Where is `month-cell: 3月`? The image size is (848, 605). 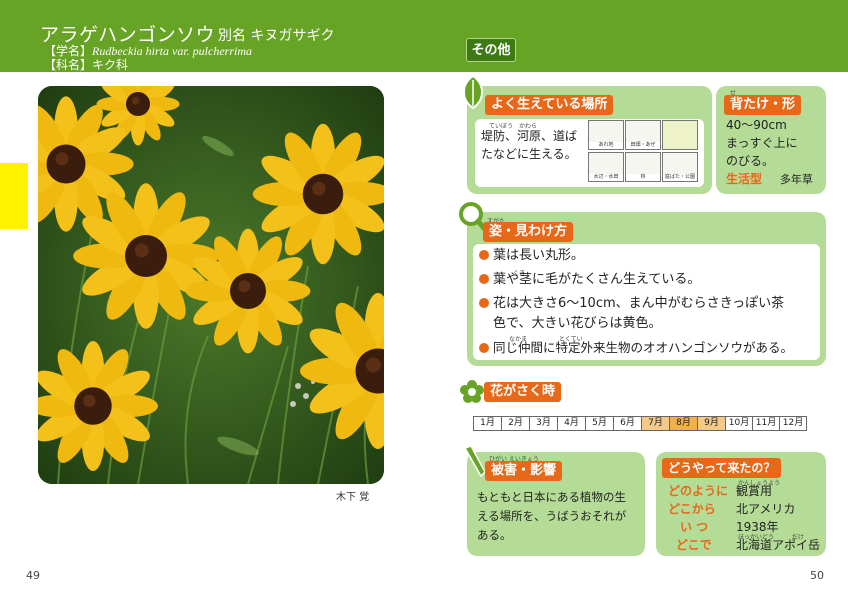
month-cell: 3月 is located at coordinates (543, 423).